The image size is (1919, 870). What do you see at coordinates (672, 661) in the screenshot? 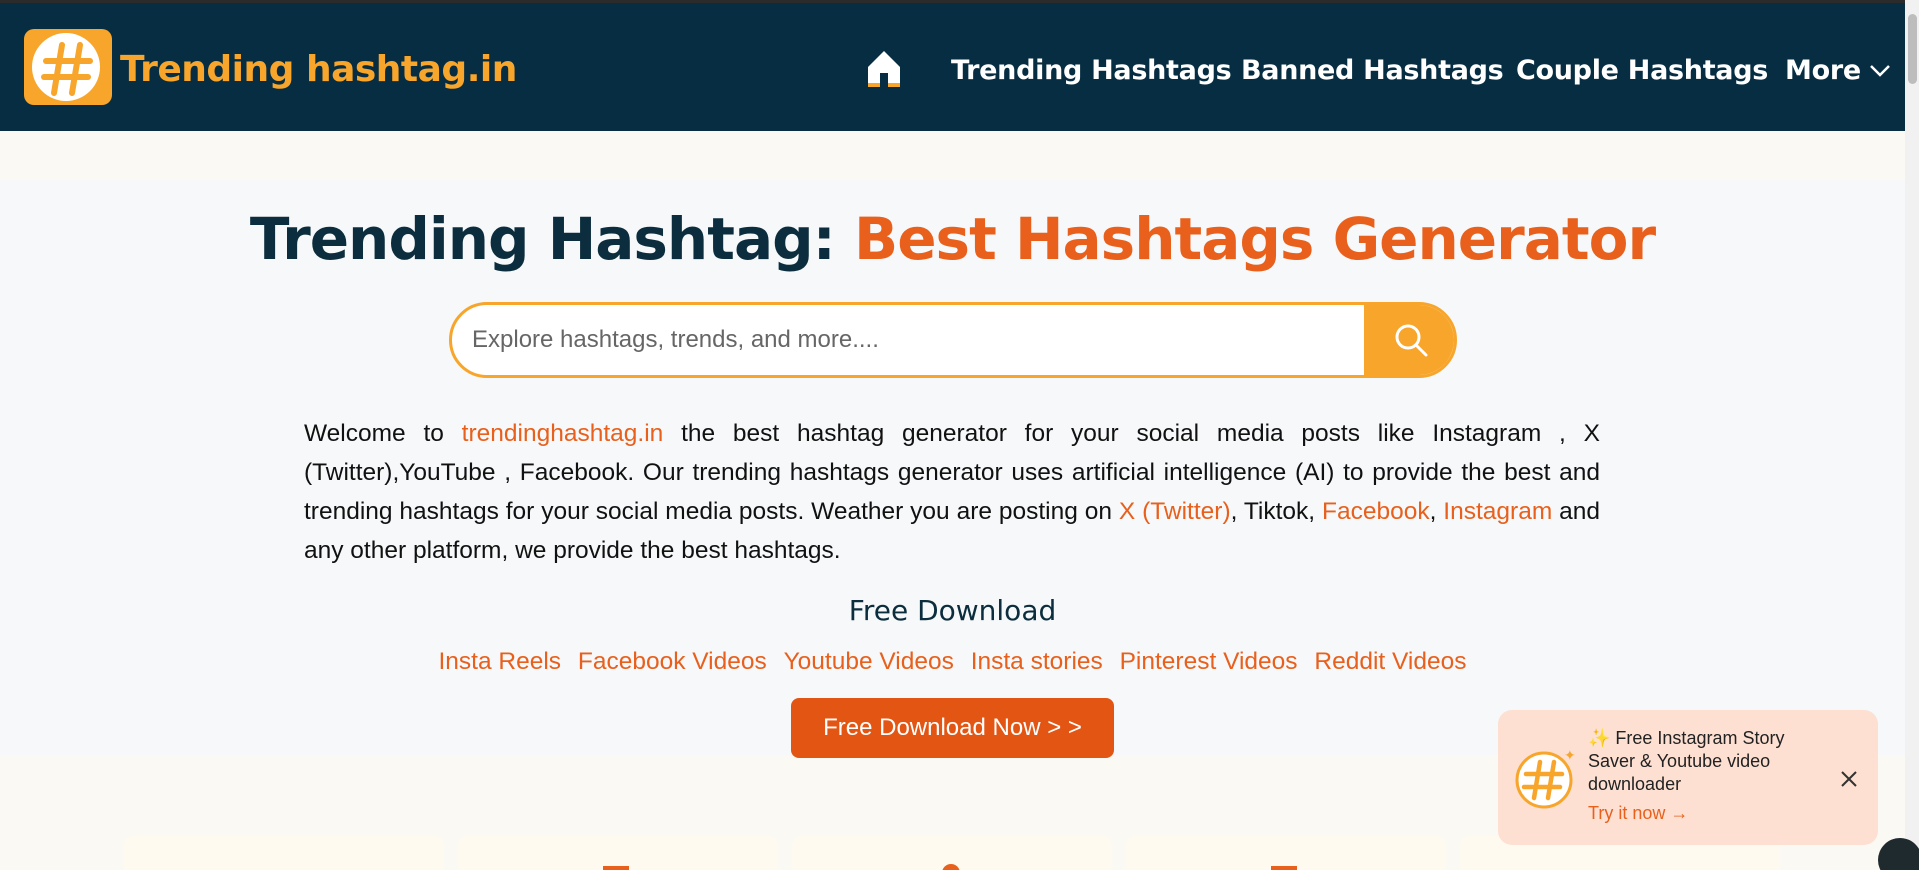
I see `link-facebook-videos: Facebook Videos` at bounding box center [672, 661].